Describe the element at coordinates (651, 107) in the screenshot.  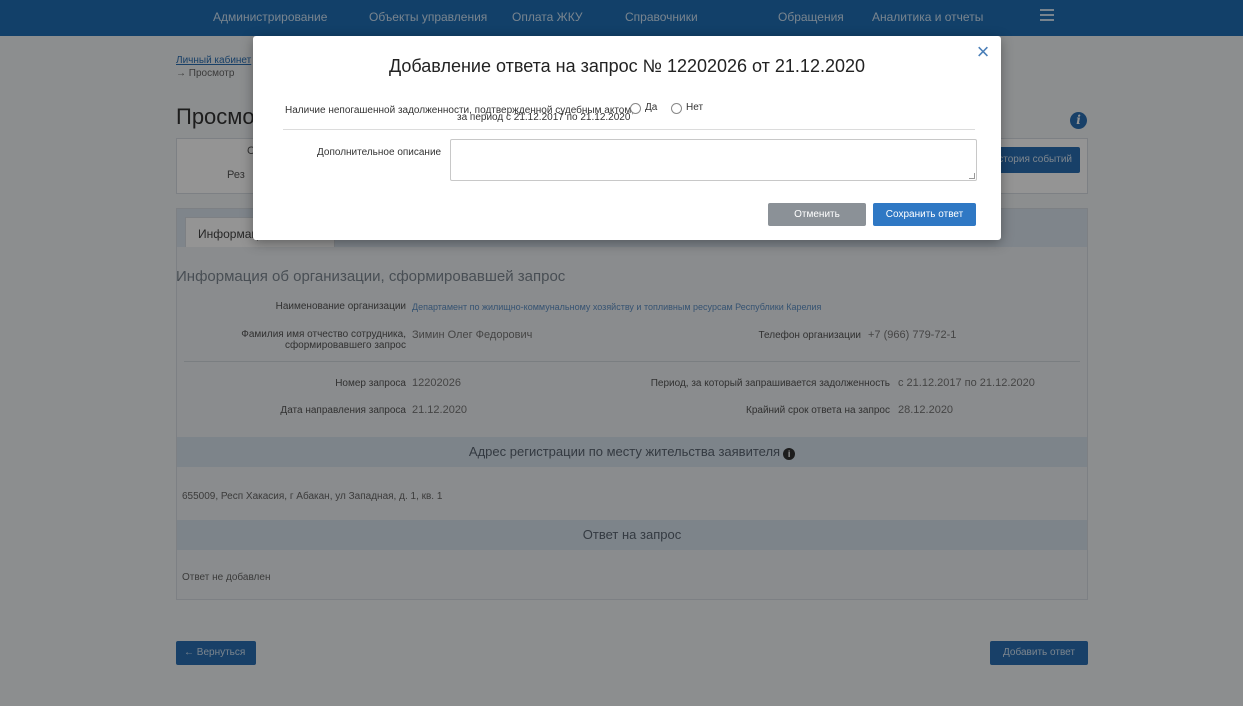
I see `radio-yes-label: Да` at that location.